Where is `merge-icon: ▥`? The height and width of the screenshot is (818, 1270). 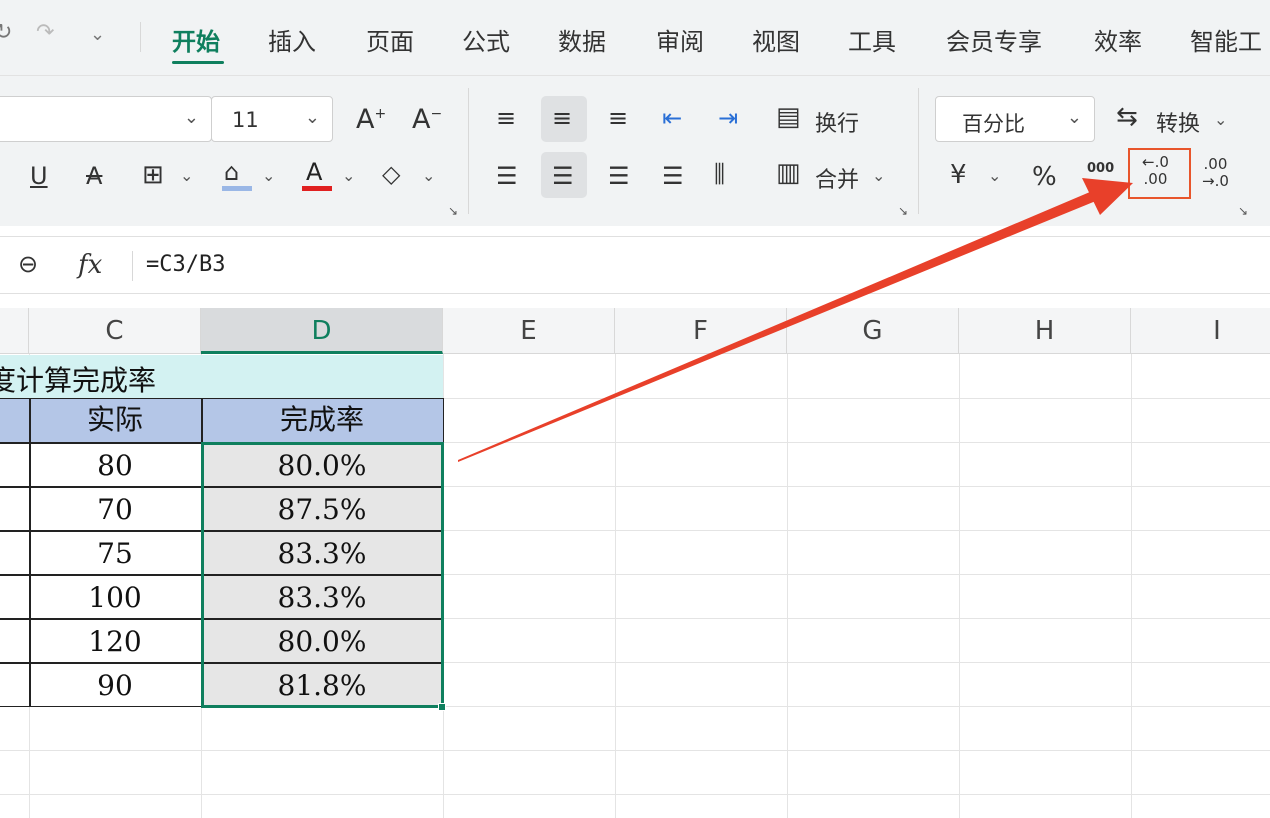 merge-icon: ▥ is located at coordinates (788, 173).